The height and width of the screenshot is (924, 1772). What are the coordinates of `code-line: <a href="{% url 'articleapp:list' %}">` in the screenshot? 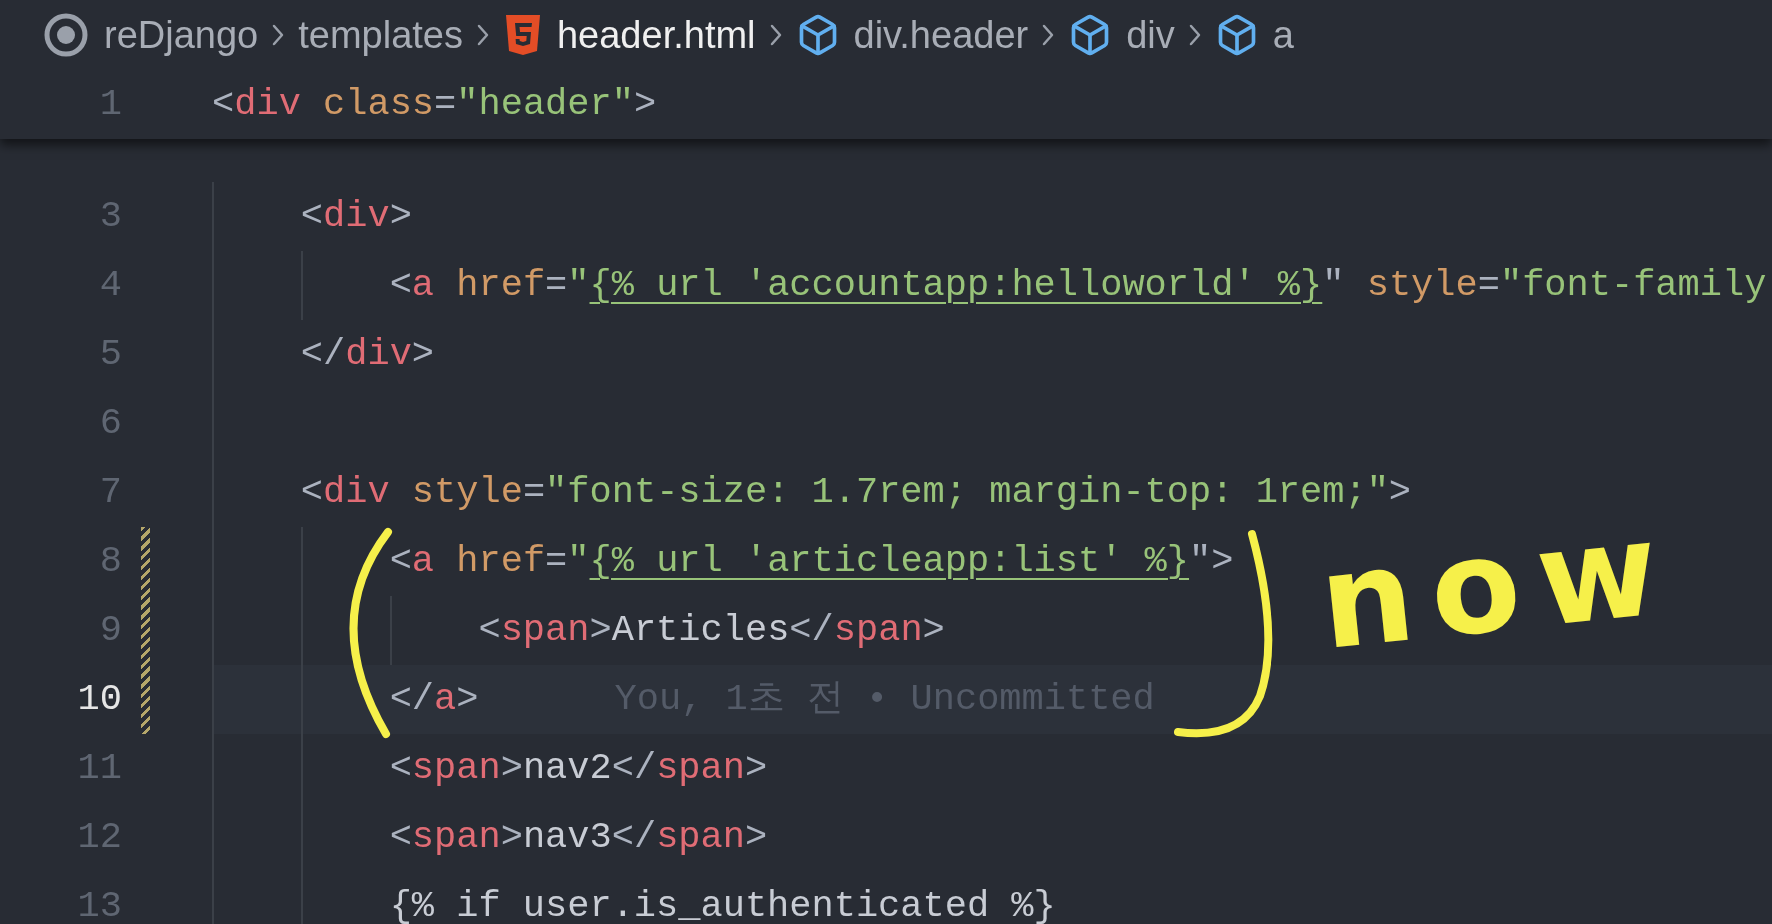 It's located at (811, 561).